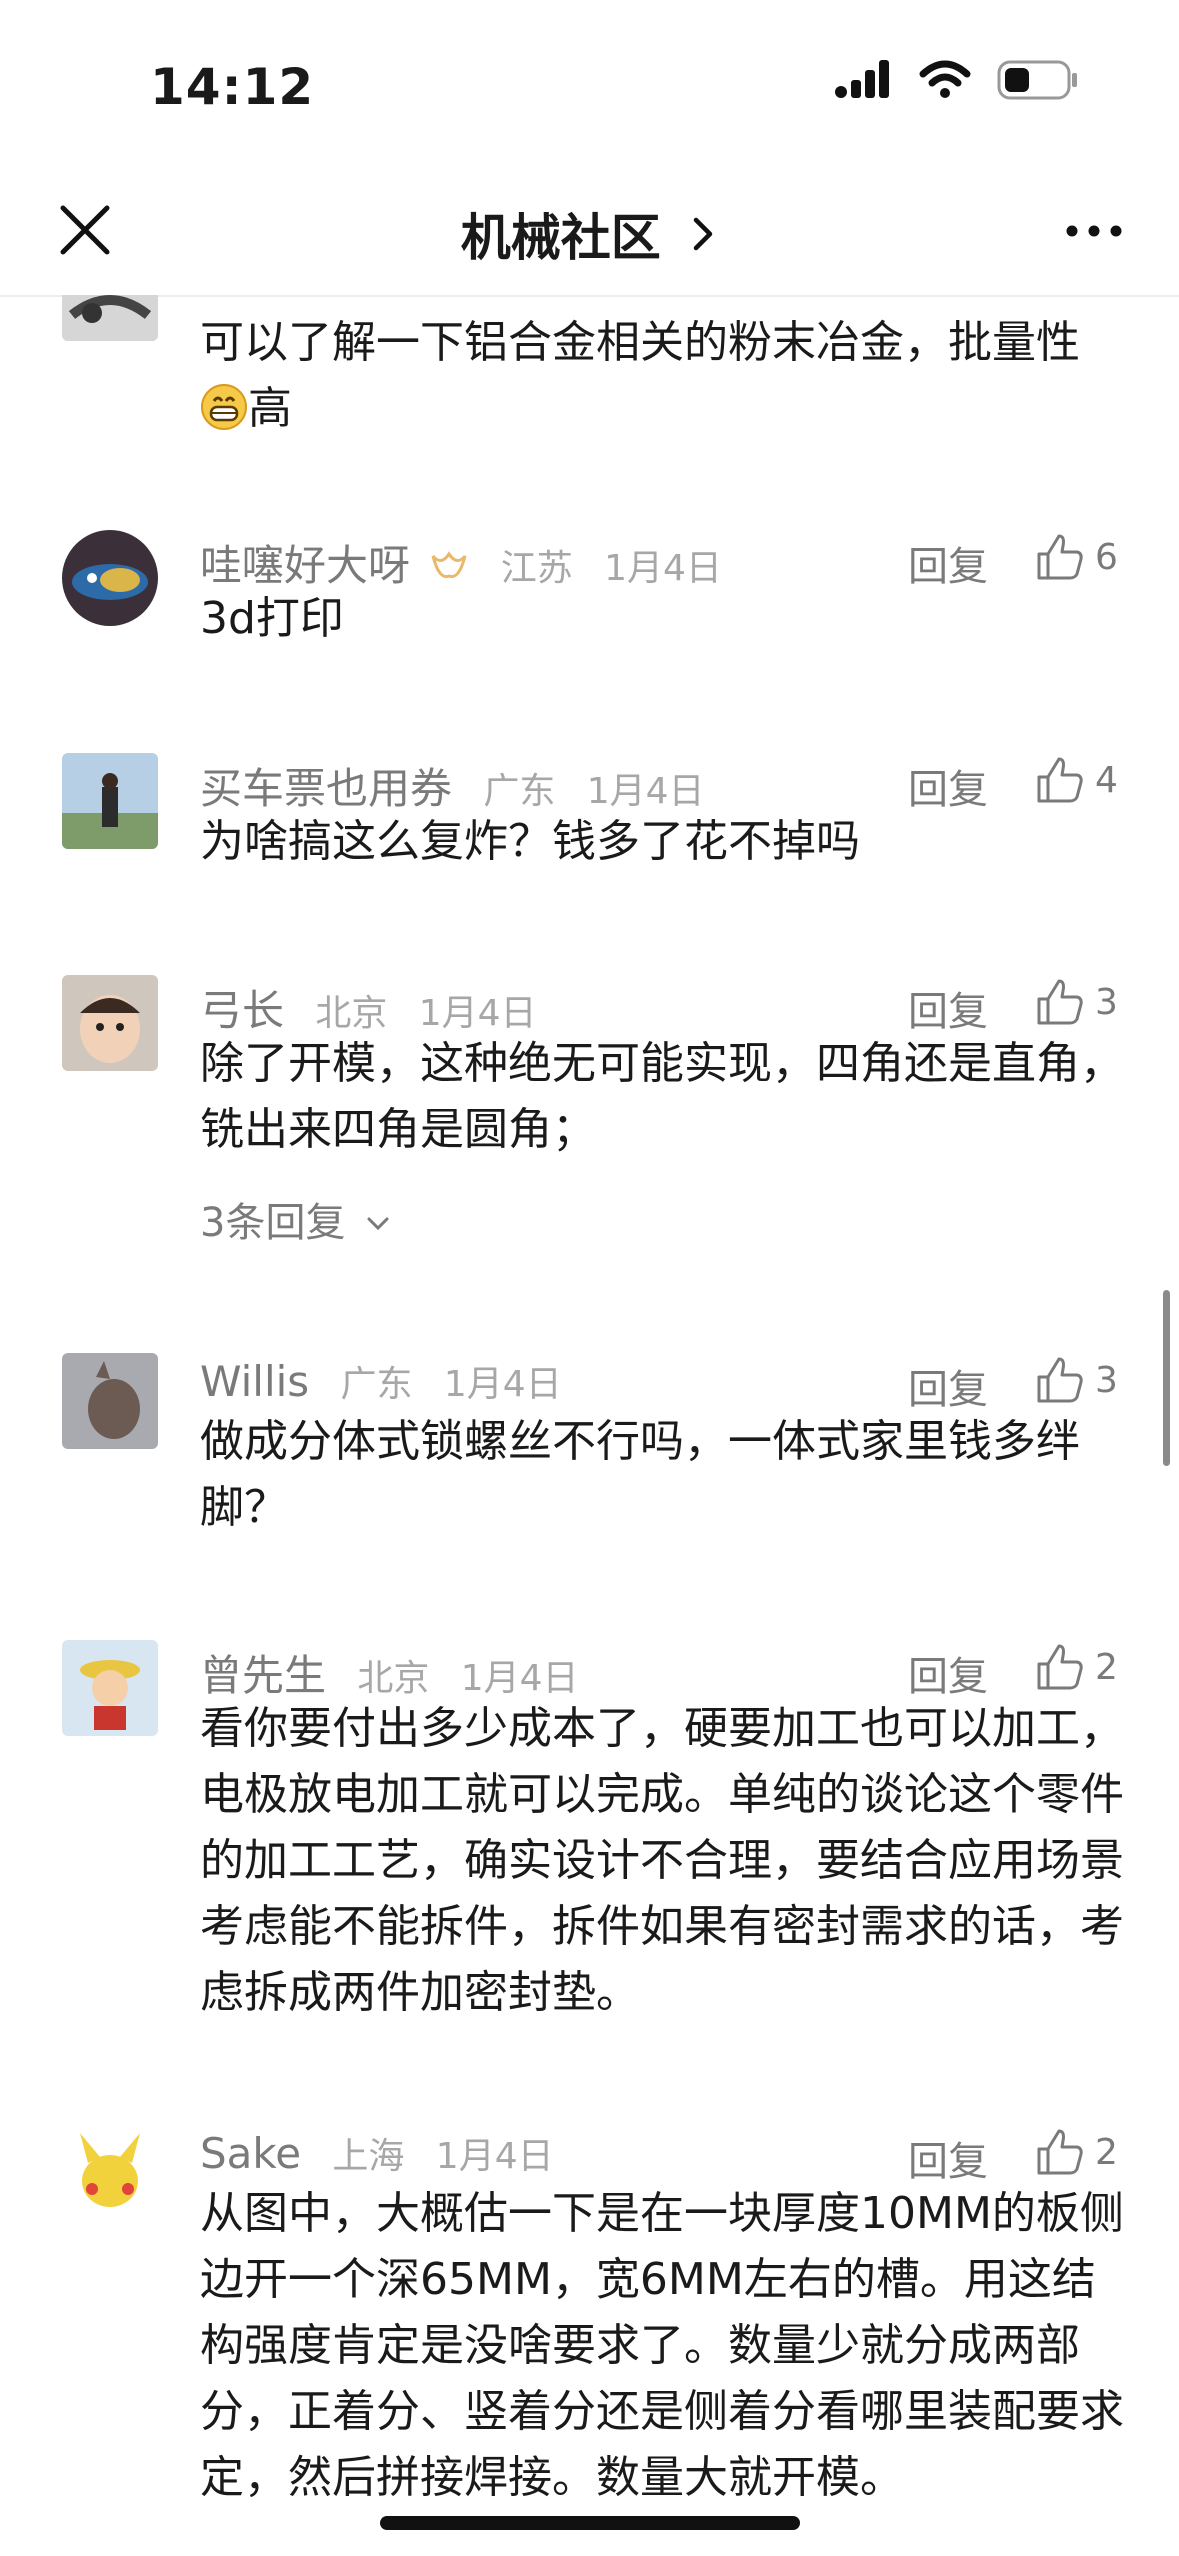 The width and height of the screenshot is (1179, 2556). Describe the element at coordinates (255, 1381) in the screenshot. I see `author-name: Willis` at that location.